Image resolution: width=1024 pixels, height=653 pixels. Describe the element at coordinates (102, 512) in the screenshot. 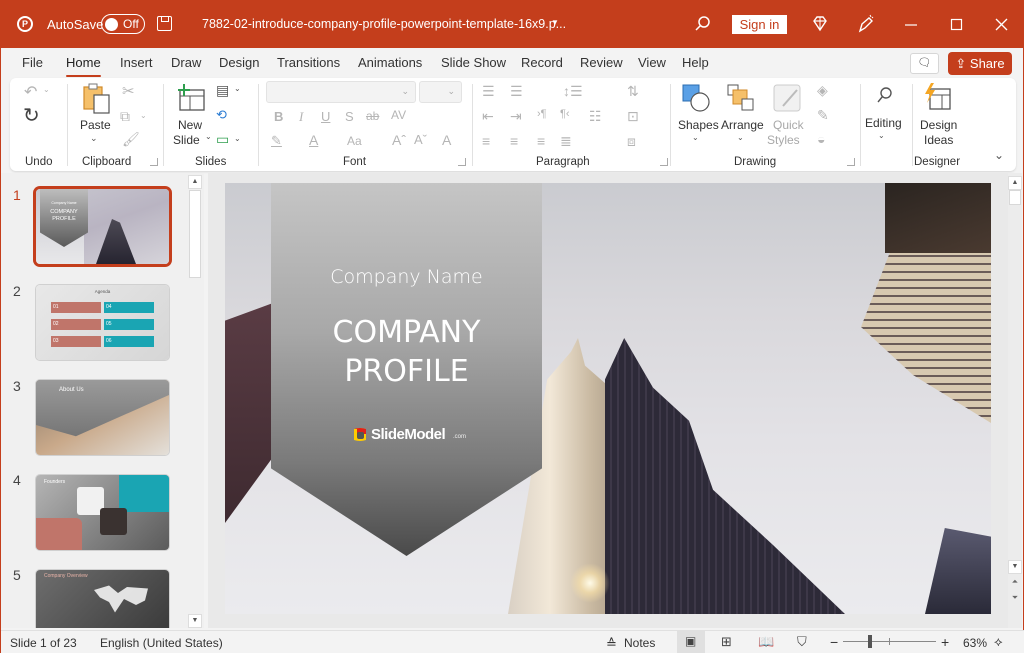

I see `slide-thumbnail-4: Founders` at that location.